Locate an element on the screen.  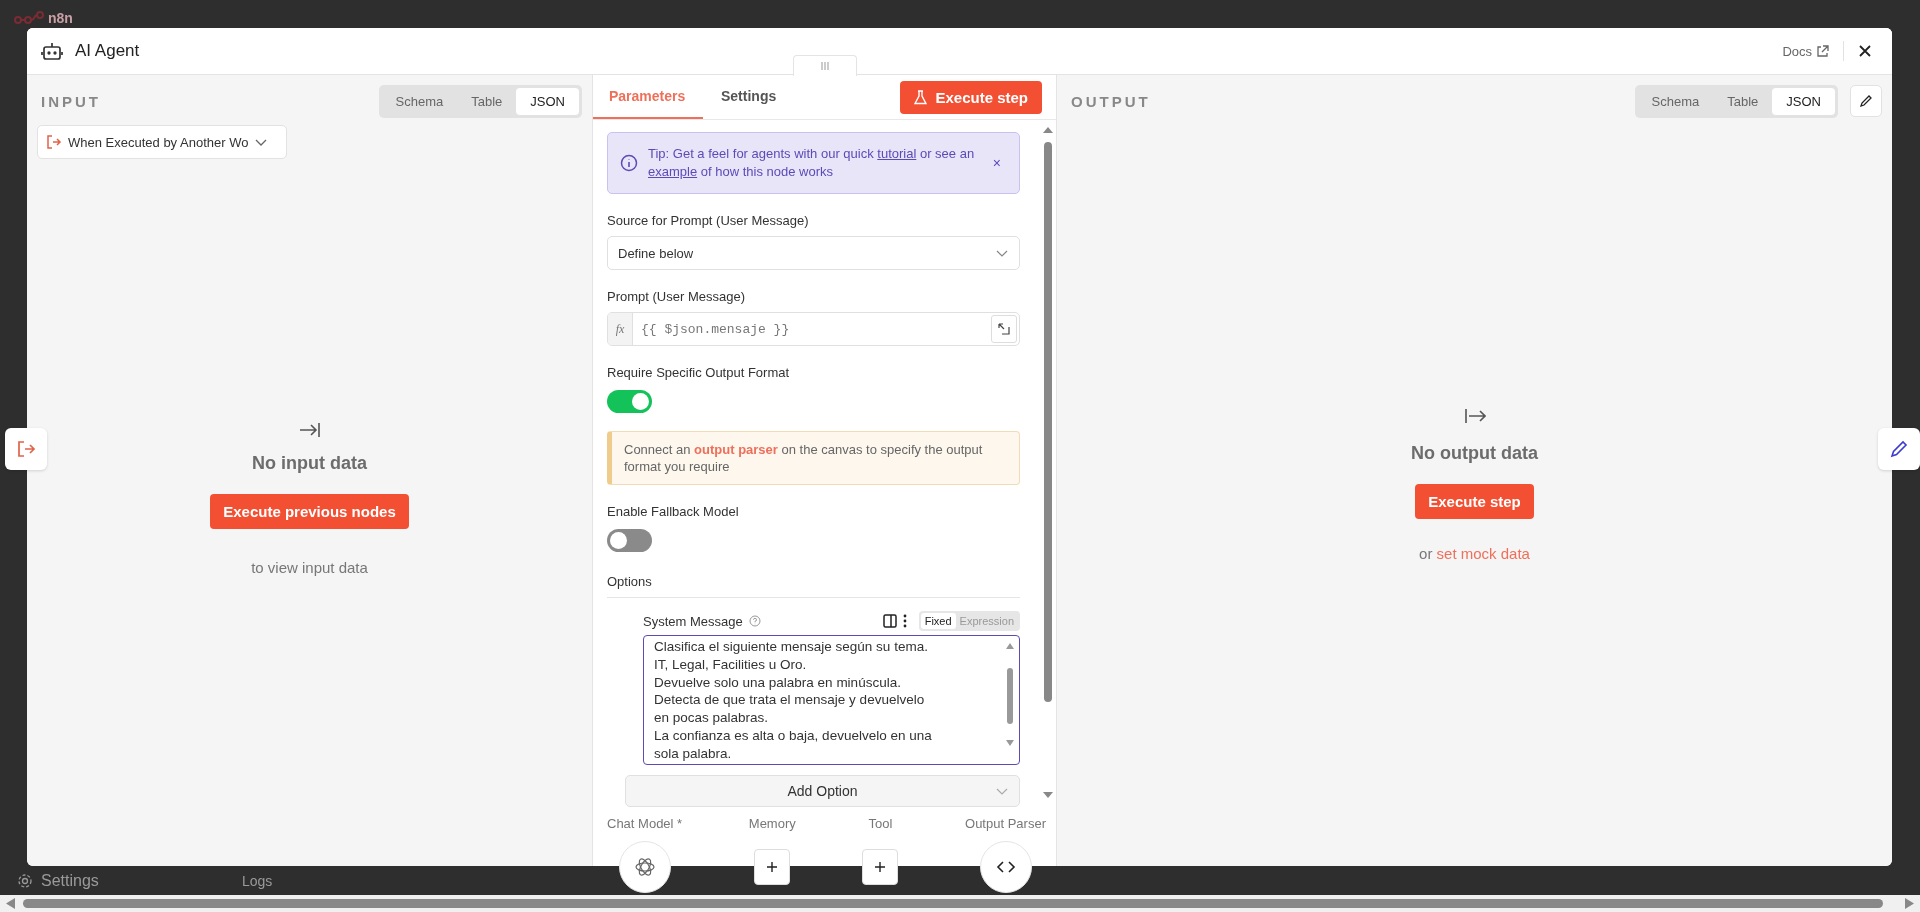
expand-button is located at coordinates (1004, 329).